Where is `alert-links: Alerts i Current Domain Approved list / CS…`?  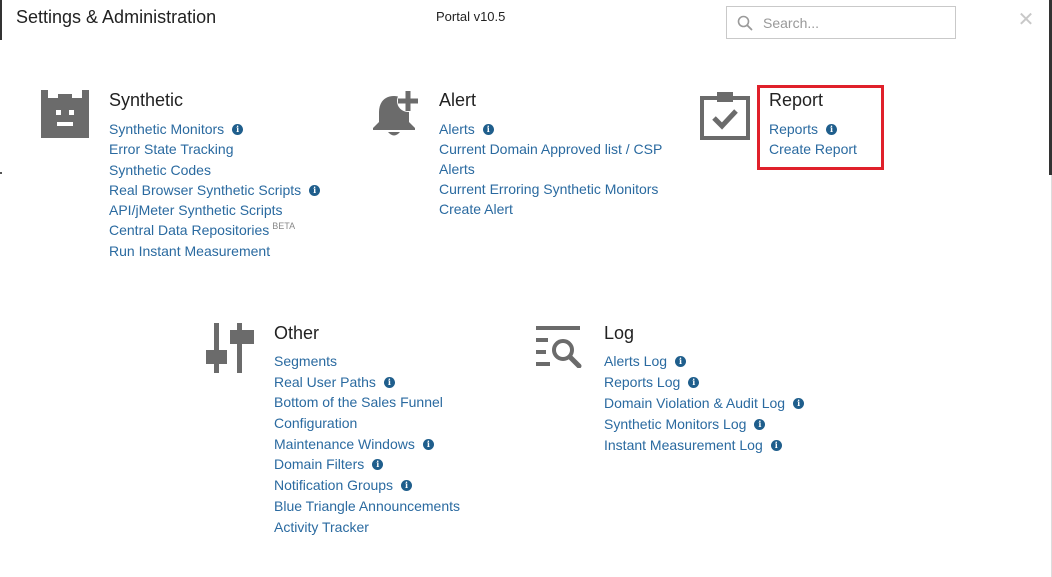 alert-links: Alerts i Current Domain Approved list / CS… is located at coordinates (550, 169).